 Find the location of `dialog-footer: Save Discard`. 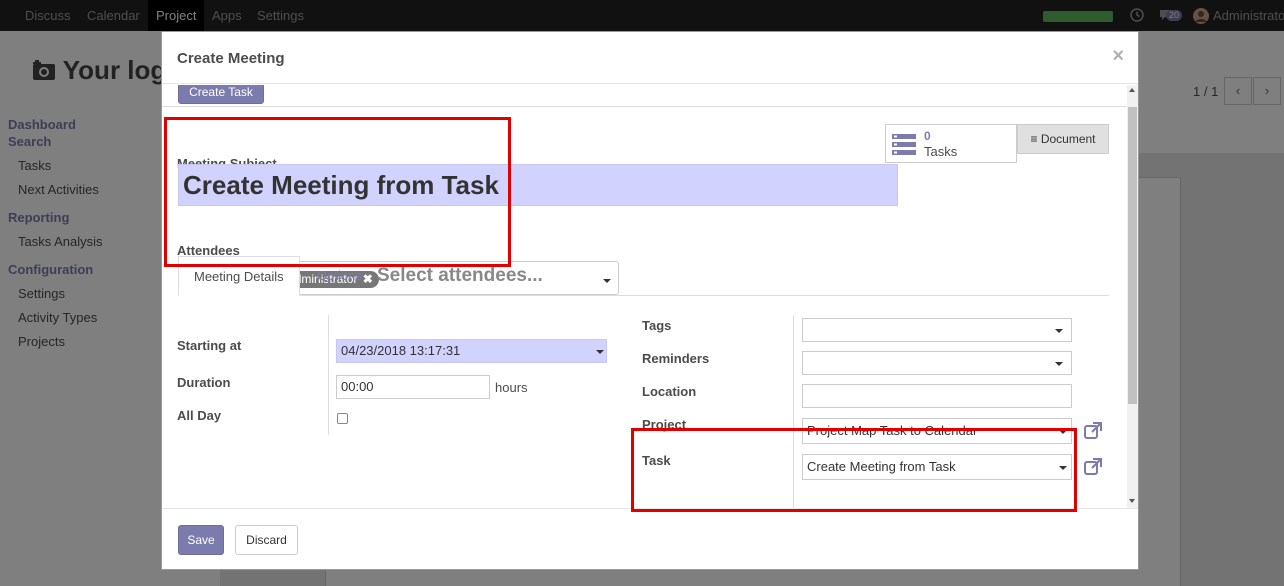

dialog-footer: Save Discard is located at coordinates (650, 538).